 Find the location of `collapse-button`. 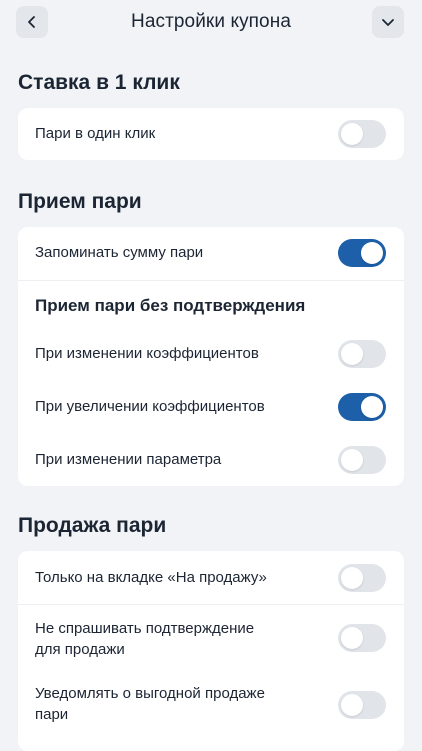

collapse-button is located at coordinates (388, 22).